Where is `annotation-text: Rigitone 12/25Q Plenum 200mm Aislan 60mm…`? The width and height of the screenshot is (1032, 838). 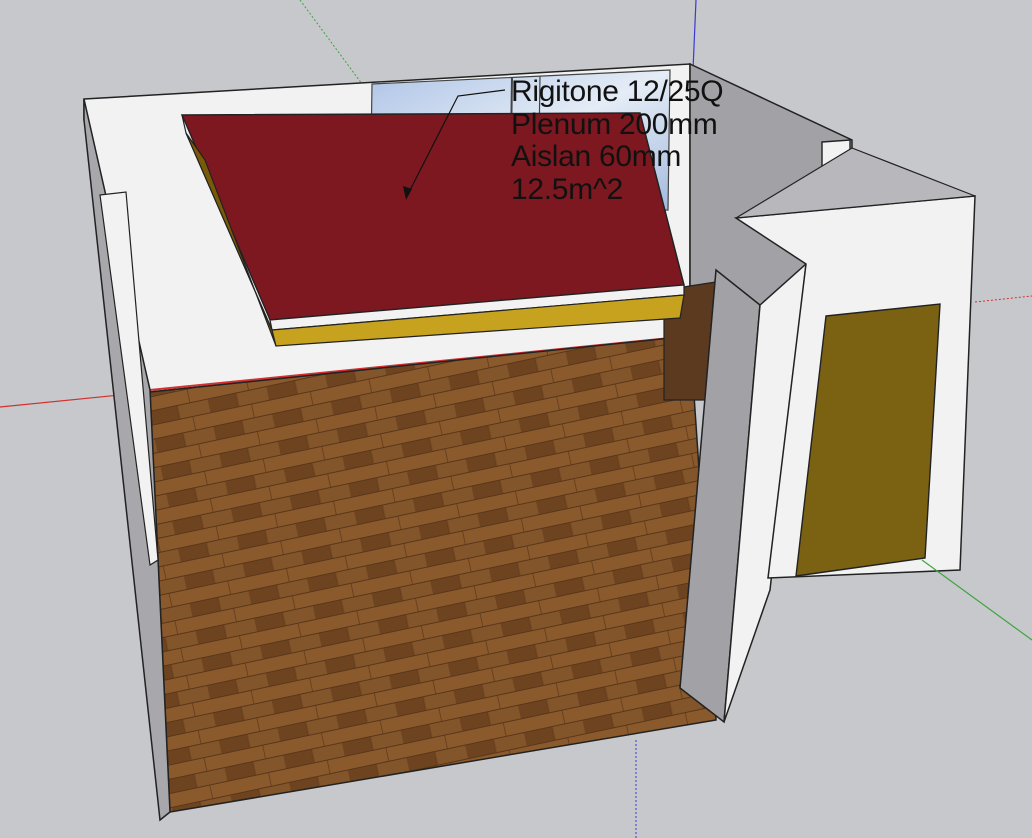
annotation-text: Rigitone 12/25Q Plenum 200mm Aislan 60mm… is located at coordinates (617, 140).